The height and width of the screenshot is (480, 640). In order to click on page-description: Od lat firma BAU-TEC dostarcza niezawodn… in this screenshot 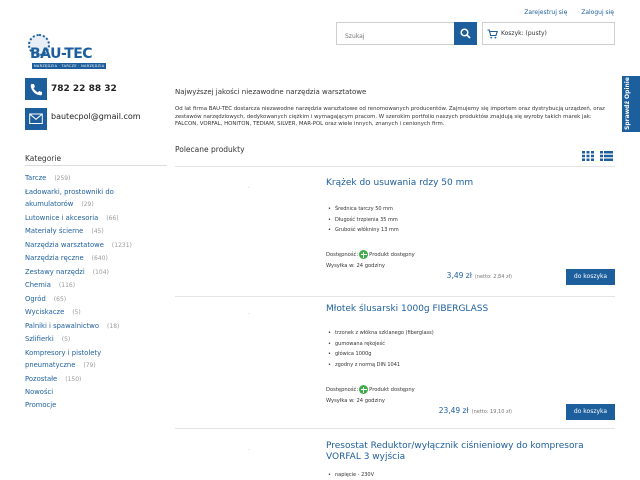, I will do `click(390, 116)`.